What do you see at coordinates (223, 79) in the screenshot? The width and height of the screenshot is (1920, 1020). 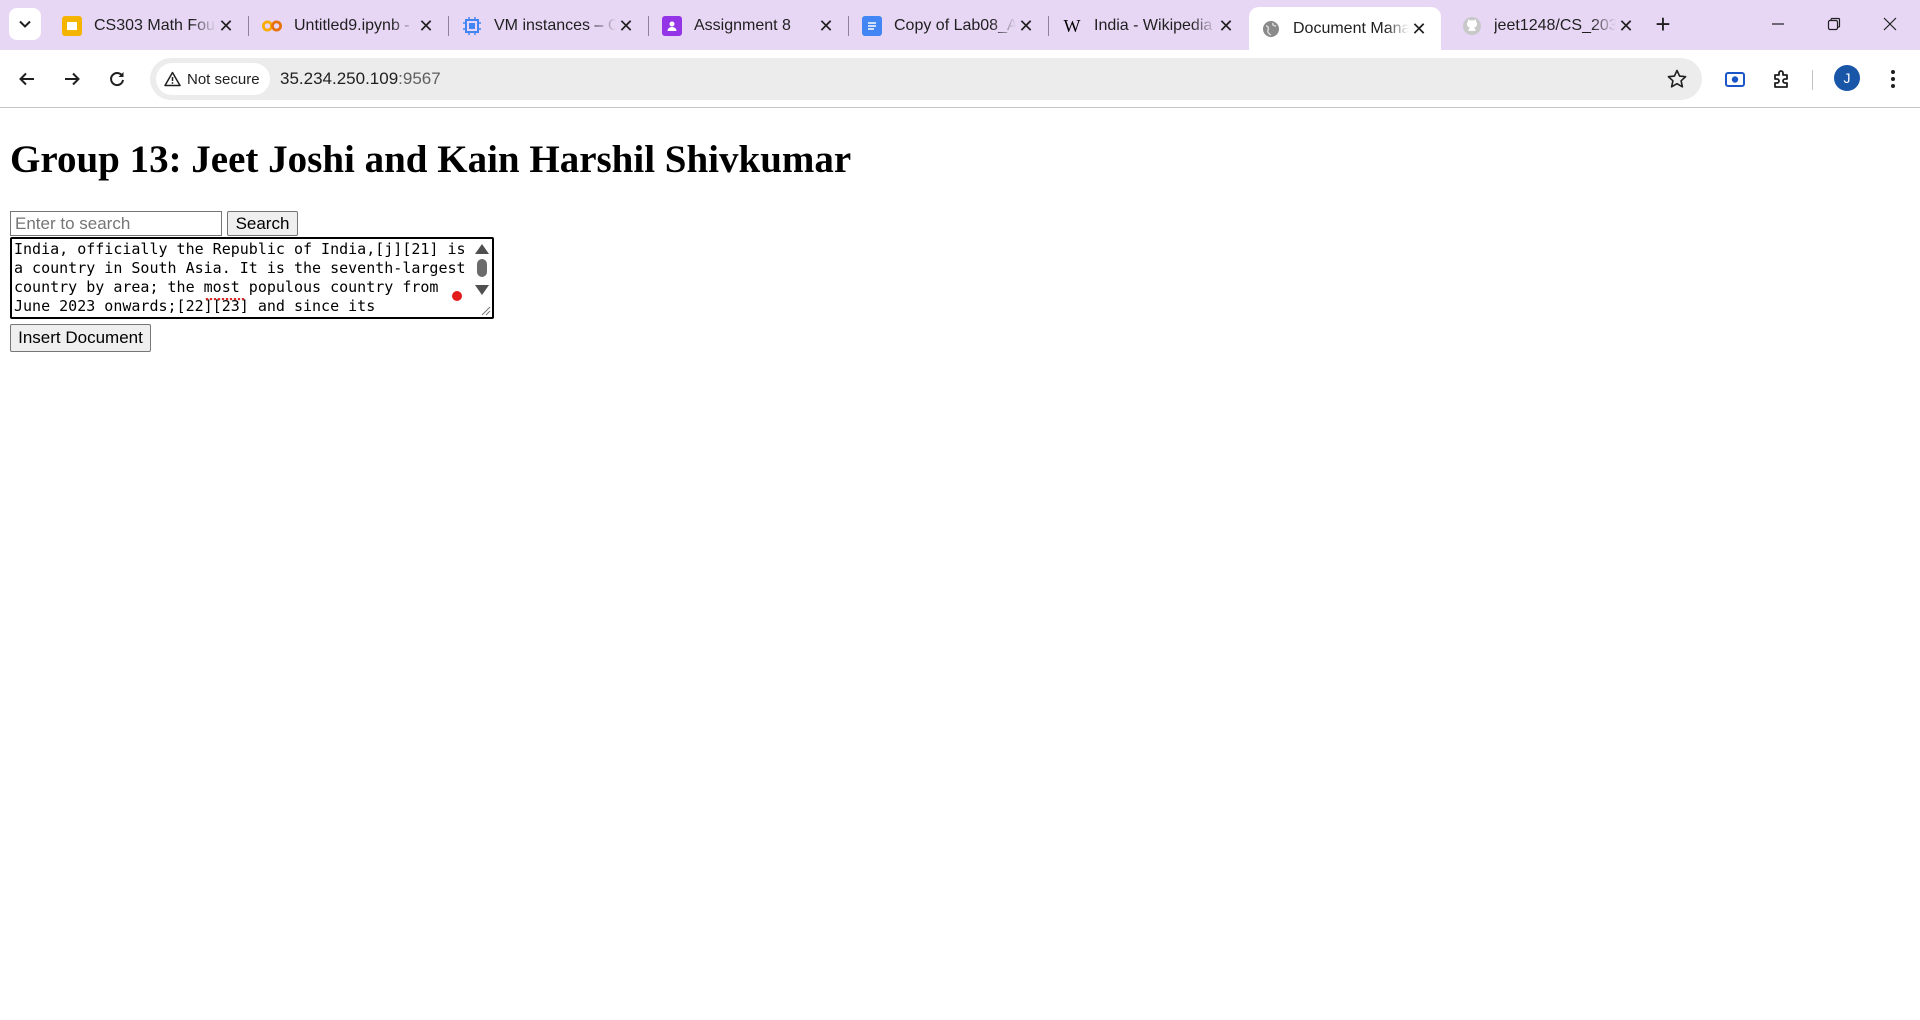 I see `security-label: Not secure` at bounding box center [223, 79].